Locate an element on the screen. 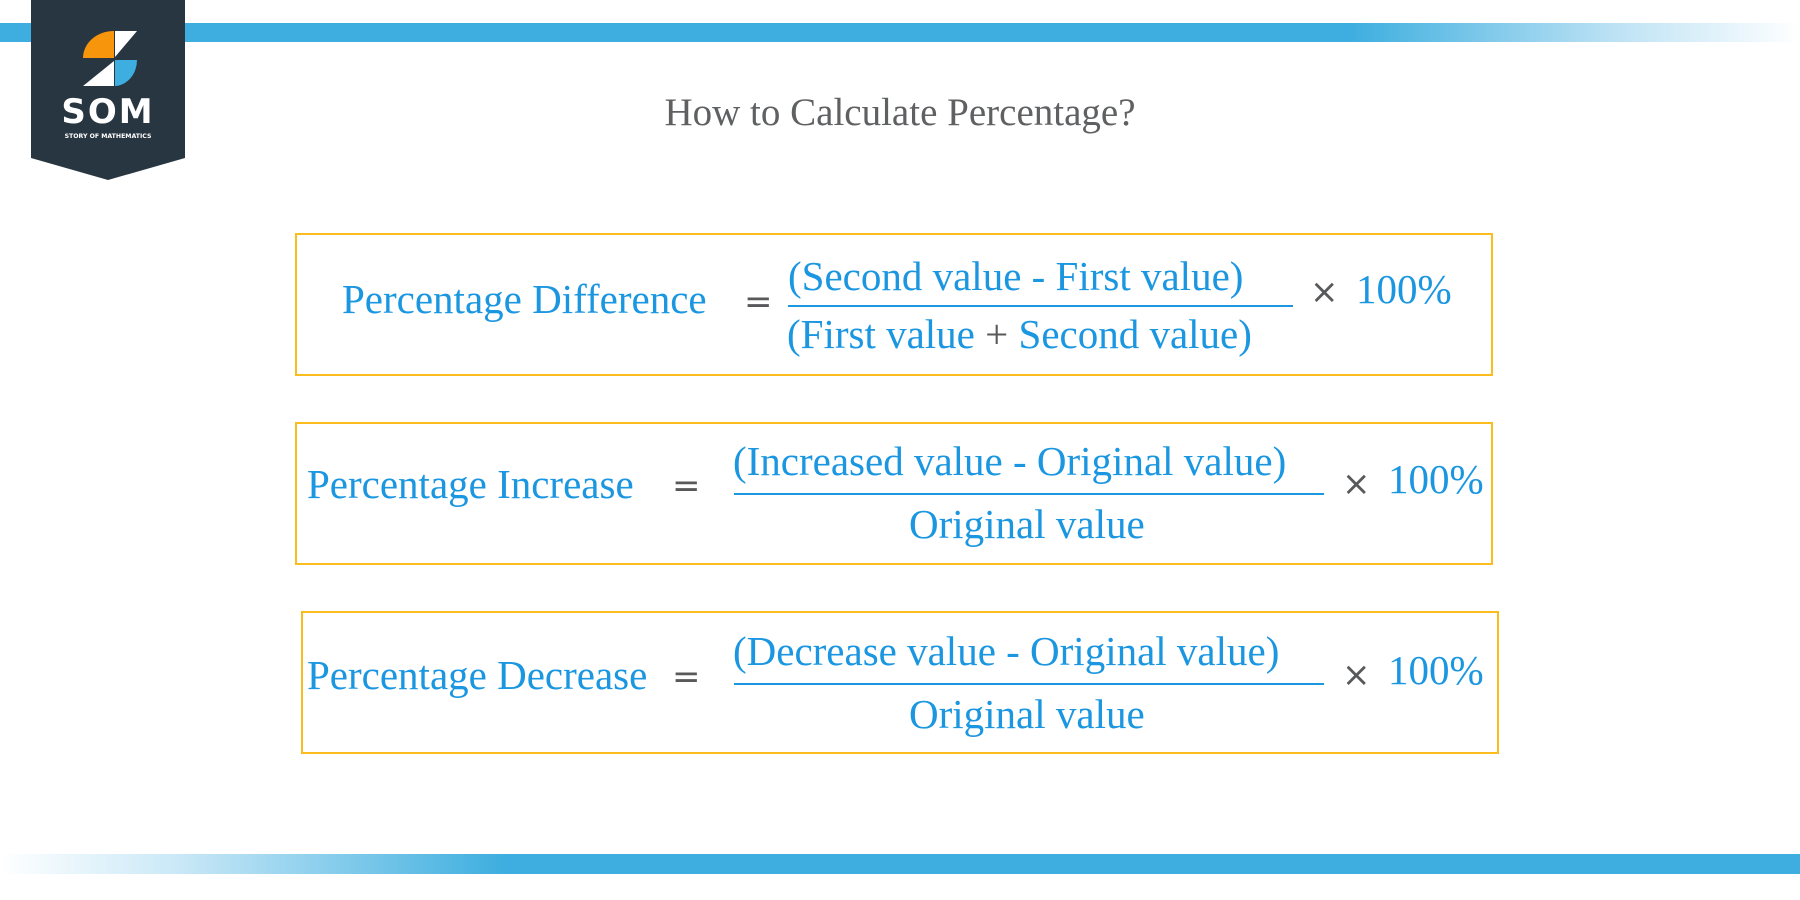 The height and width of the screenshot is (900, 1800). page-title-text: How to Calculate Percentage? is located at coordinates (900, 112).